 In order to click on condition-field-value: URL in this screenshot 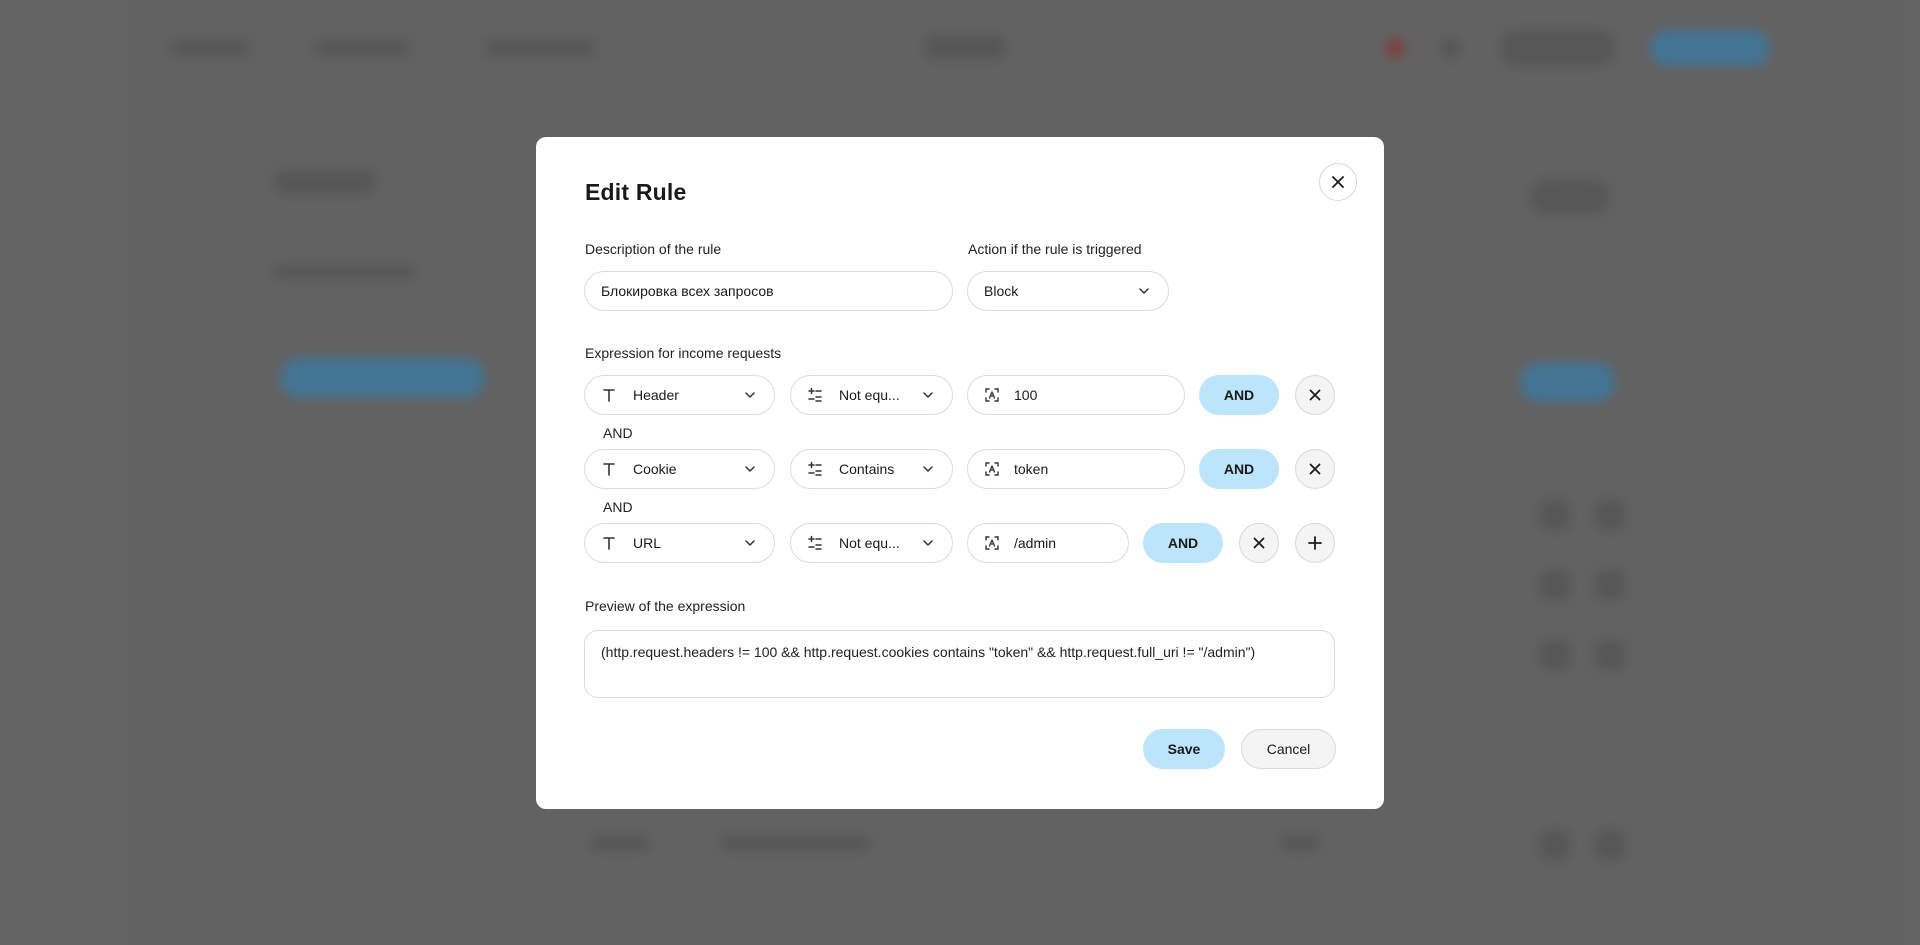, I will do `click(647, 543)`.